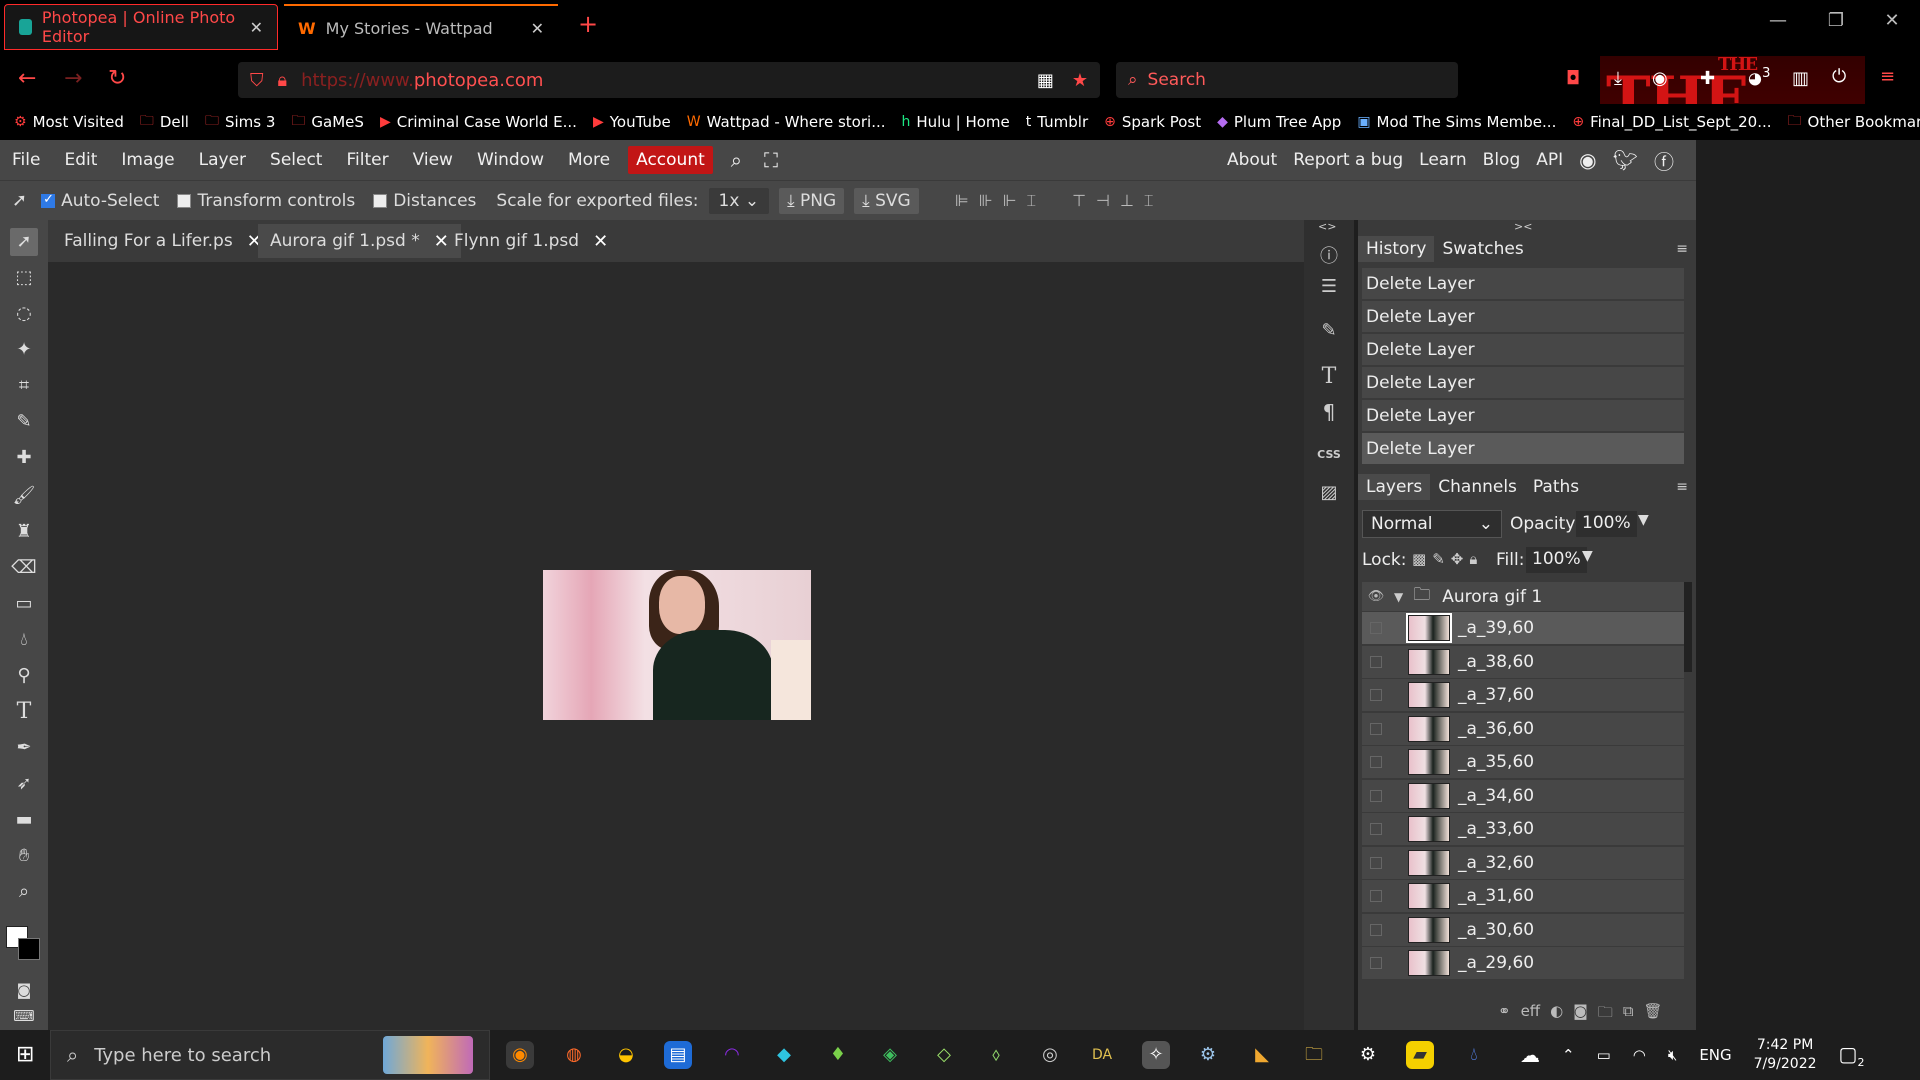 The height and width of the screenshot is (1080, 1920). I want to click on layer-row: _a_32,60, so click(1523, 863).